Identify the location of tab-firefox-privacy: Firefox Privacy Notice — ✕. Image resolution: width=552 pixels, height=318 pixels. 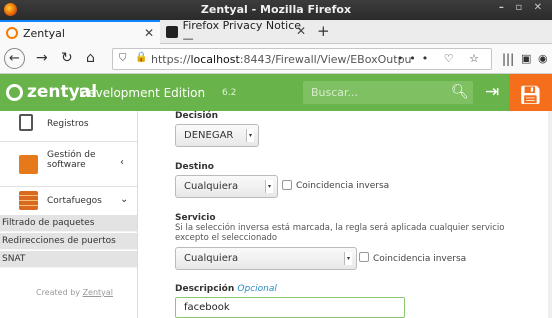
(236, 32).